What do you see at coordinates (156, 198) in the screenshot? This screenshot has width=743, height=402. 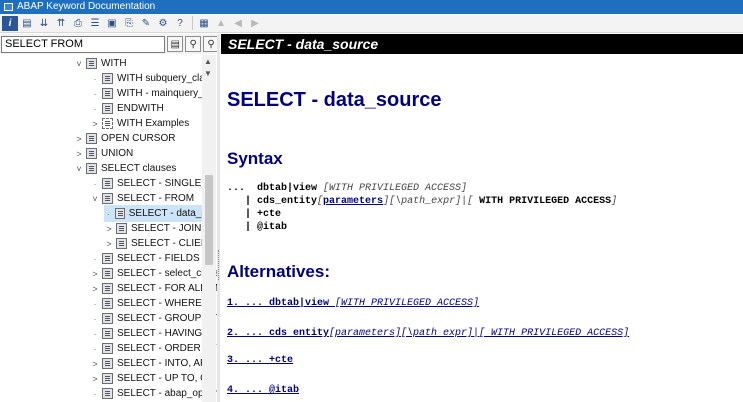 I see `tree-item-label: SELECT - FROM` at bounding box center [156, 198].